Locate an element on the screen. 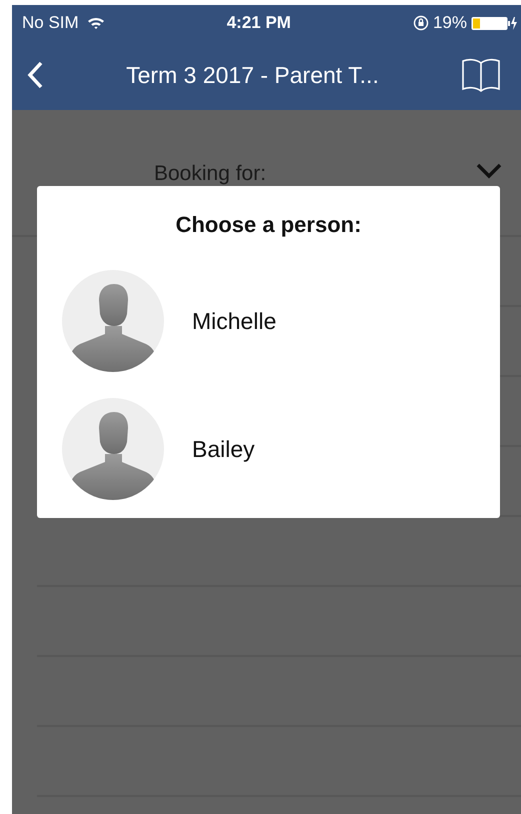 This screenshot has width=521, height=814. battery-percent: 19% is located at coordinates (449, 23).